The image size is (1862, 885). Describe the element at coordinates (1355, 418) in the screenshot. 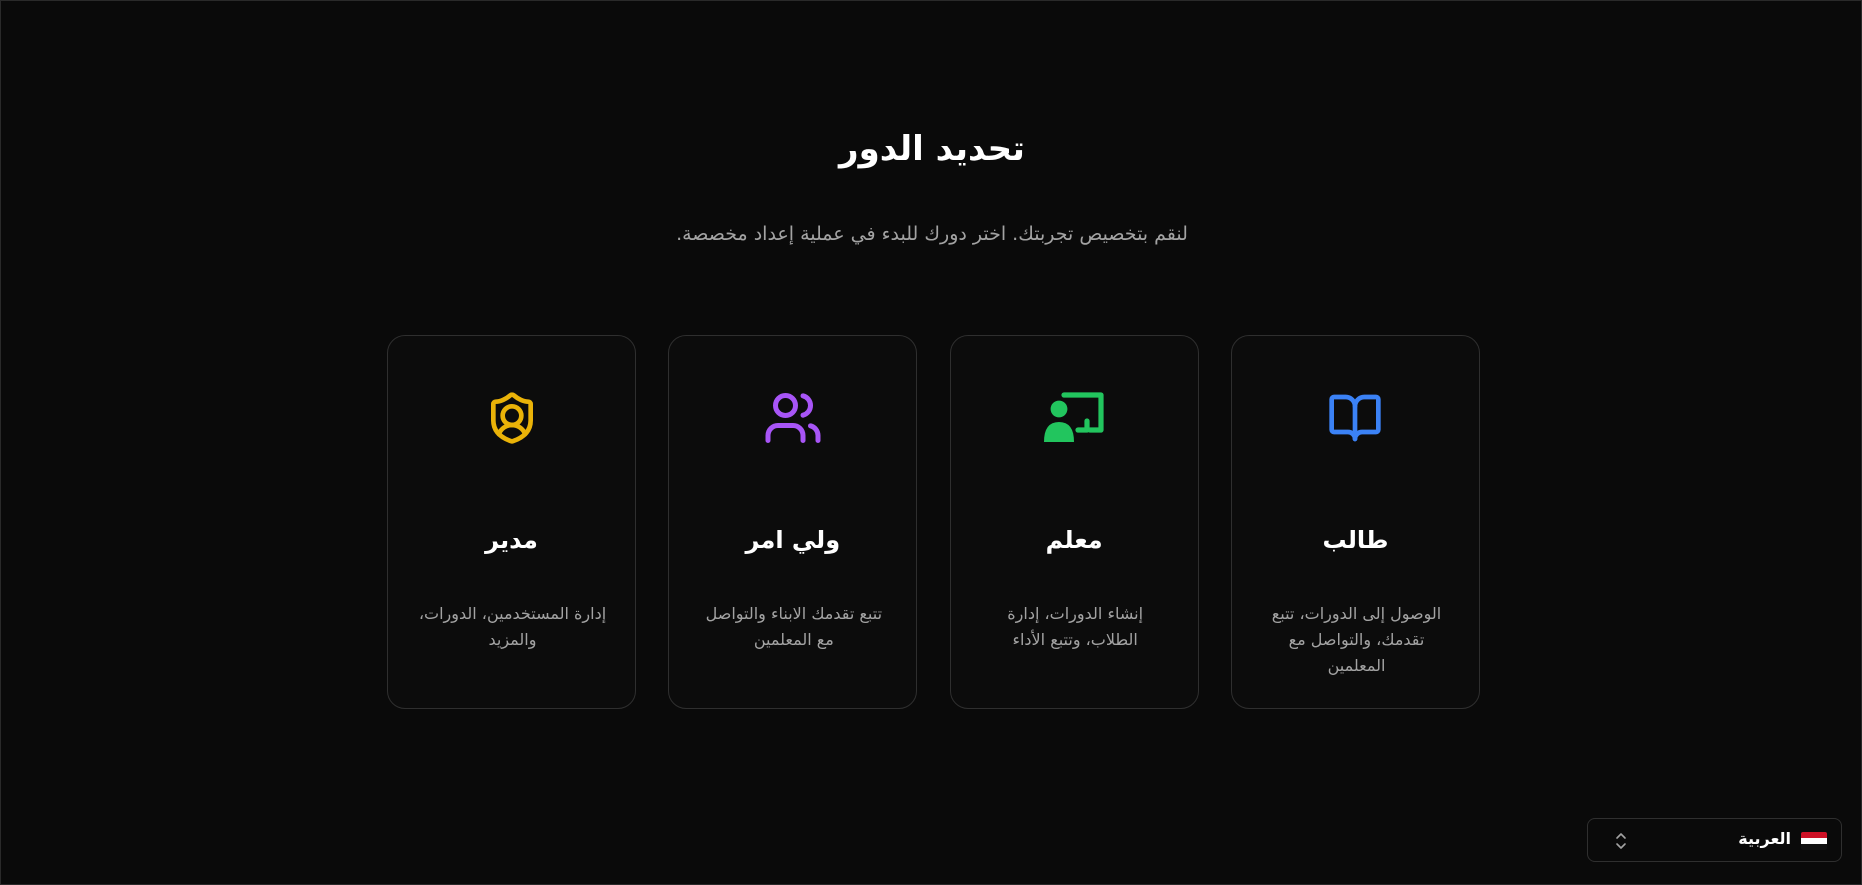

I see `book-open-icon` at that location.